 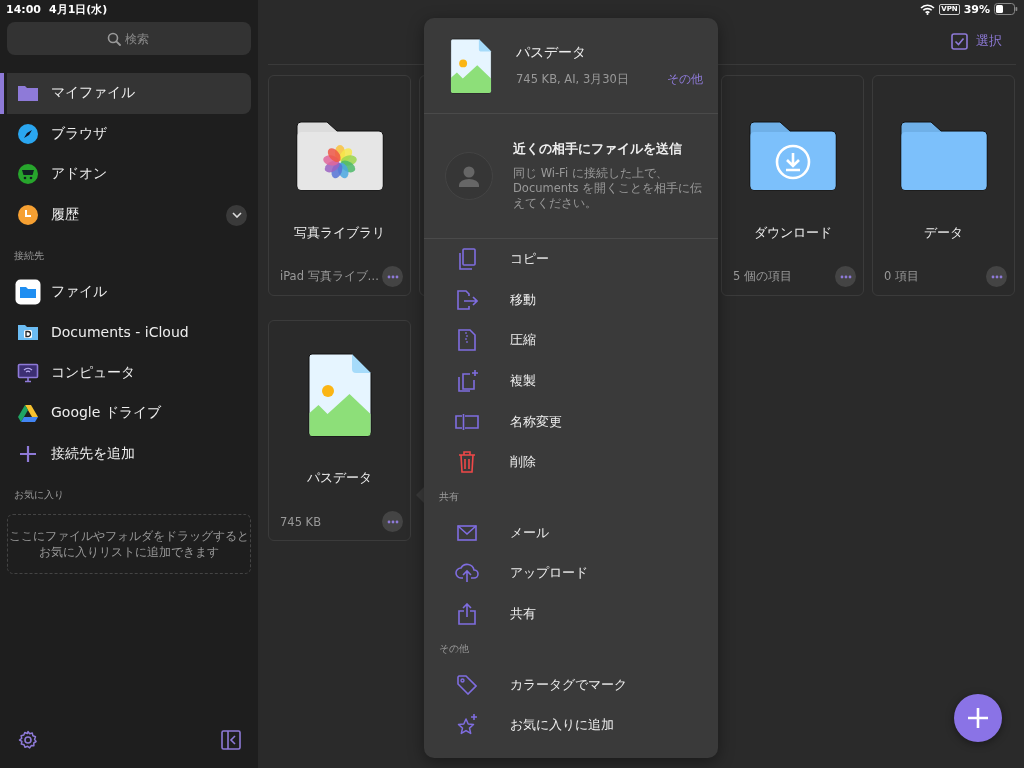 What do you see at coordinates (28, 215) in the screenshot?
I see `clock-icon` at bounding box center [28, 215].